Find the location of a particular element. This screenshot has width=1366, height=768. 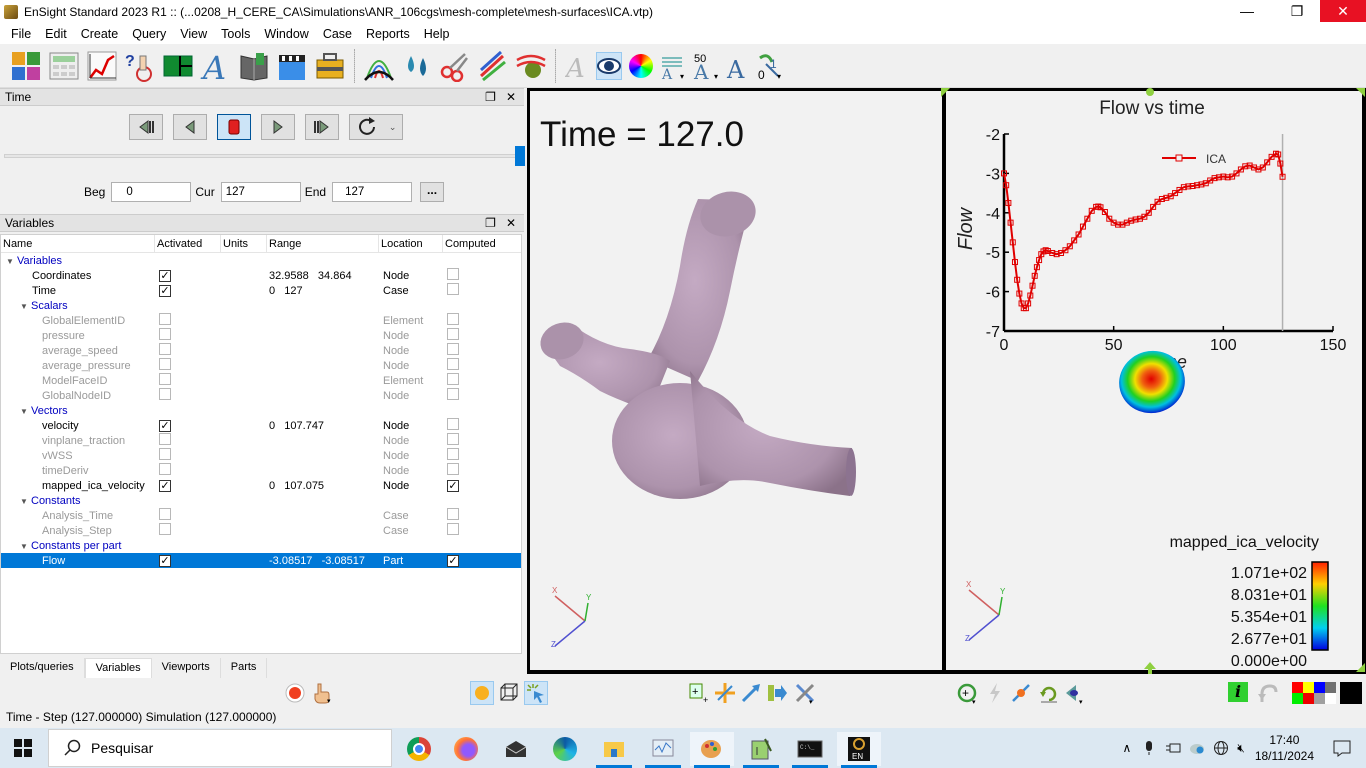

tray-overflow-icon: ∧ is located at coordinates (1126, 748).